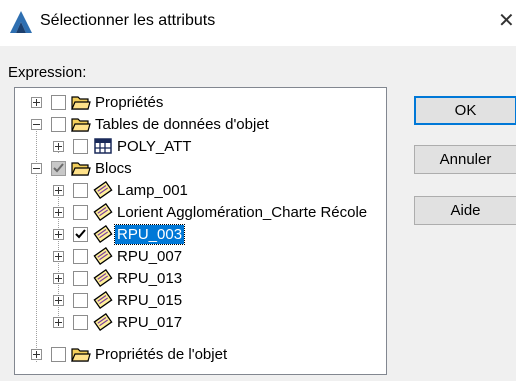  Describe the element at coordinates (47, 72) in the screenshot. I see `expression-label: Expression:` at that location.